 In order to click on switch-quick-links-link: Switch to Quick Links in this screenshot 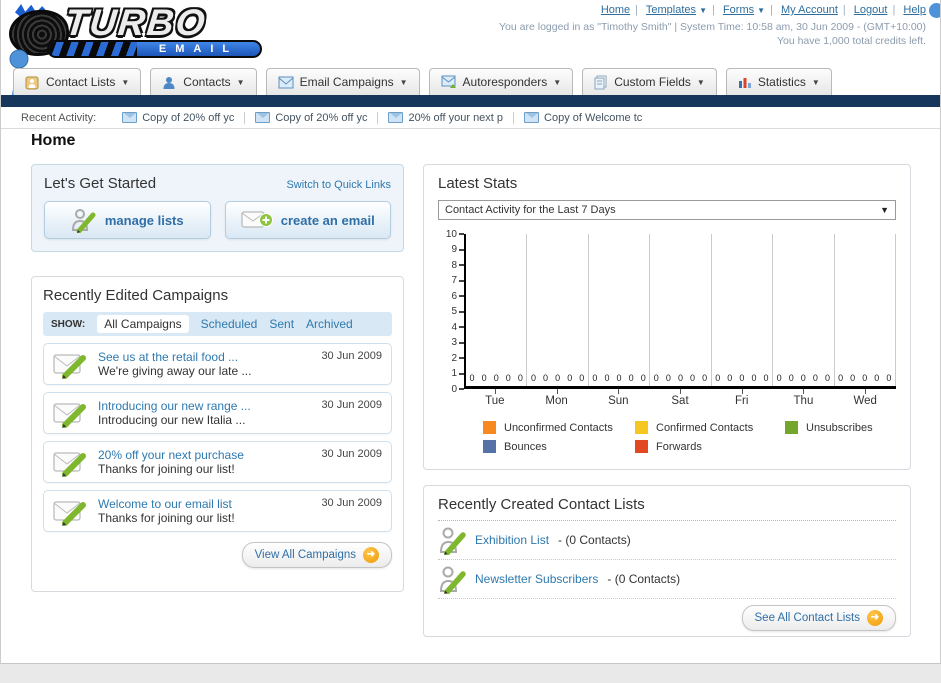, I will do `click(338, 185)`.